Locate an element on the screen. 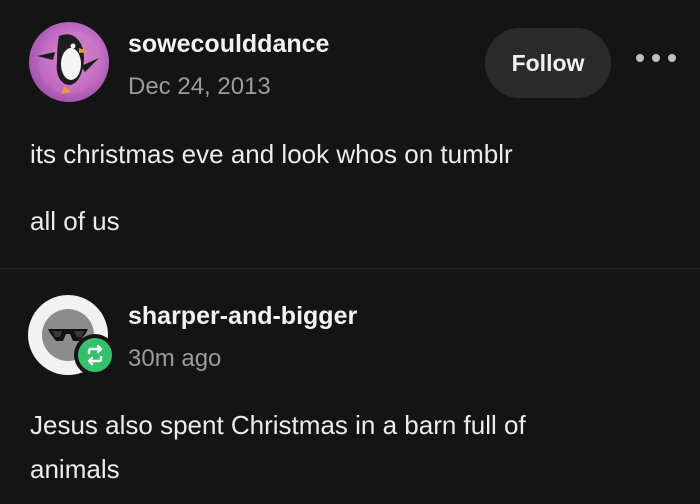 The width and height of the screenshot is (700, 504). reblog-arrows-icon is located at coordinates (95, 355).